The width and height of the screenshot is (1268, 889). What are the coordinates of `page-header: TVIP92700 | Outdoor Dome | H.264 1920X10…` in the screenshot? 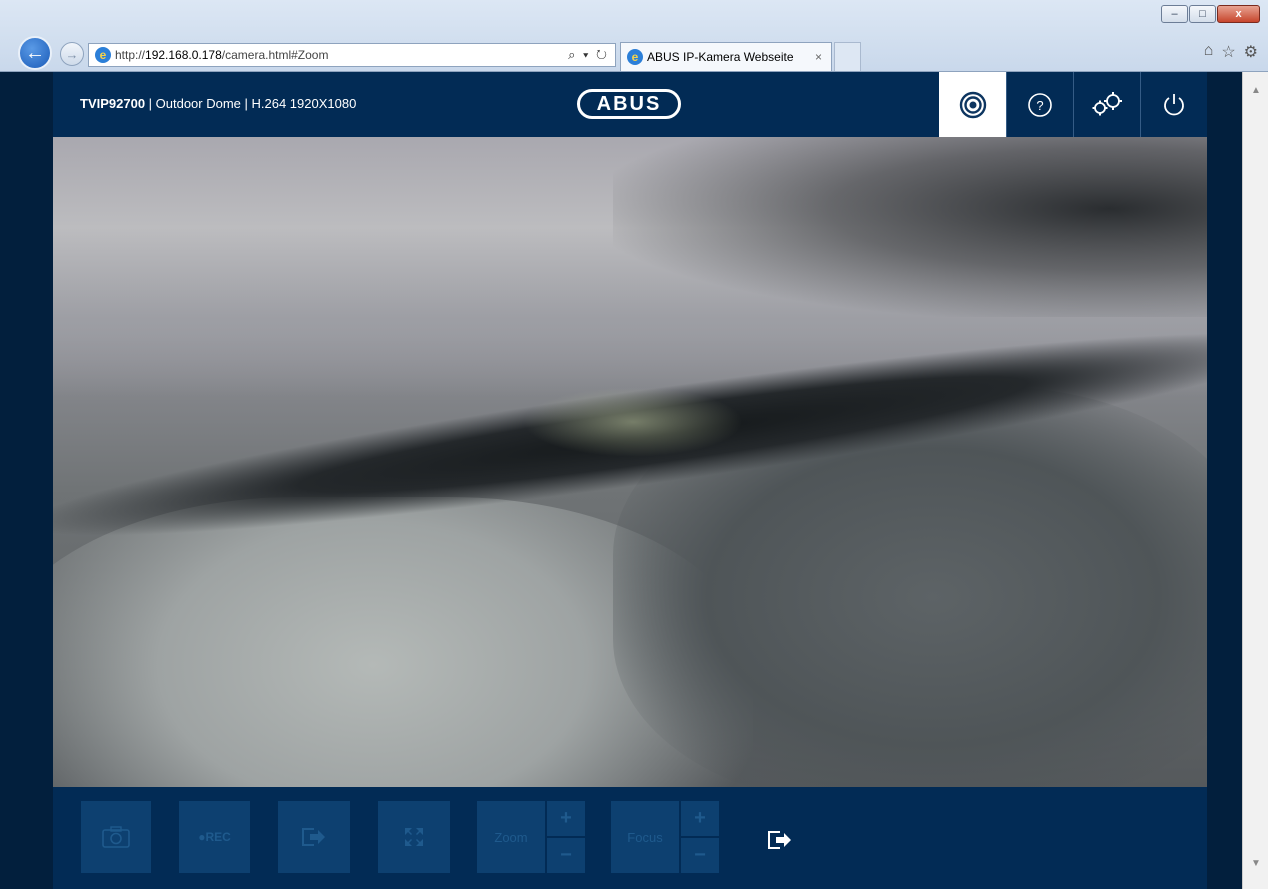 It's located at (630, 104).